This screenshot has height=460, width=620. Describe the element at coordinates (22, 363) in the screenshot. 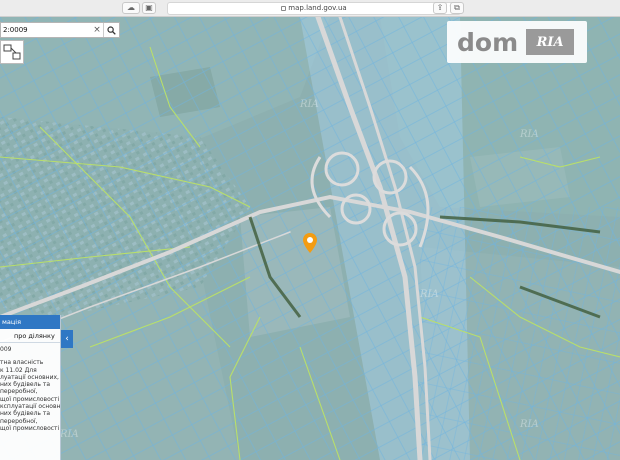

I see `detail-line: тна власність` at that location.